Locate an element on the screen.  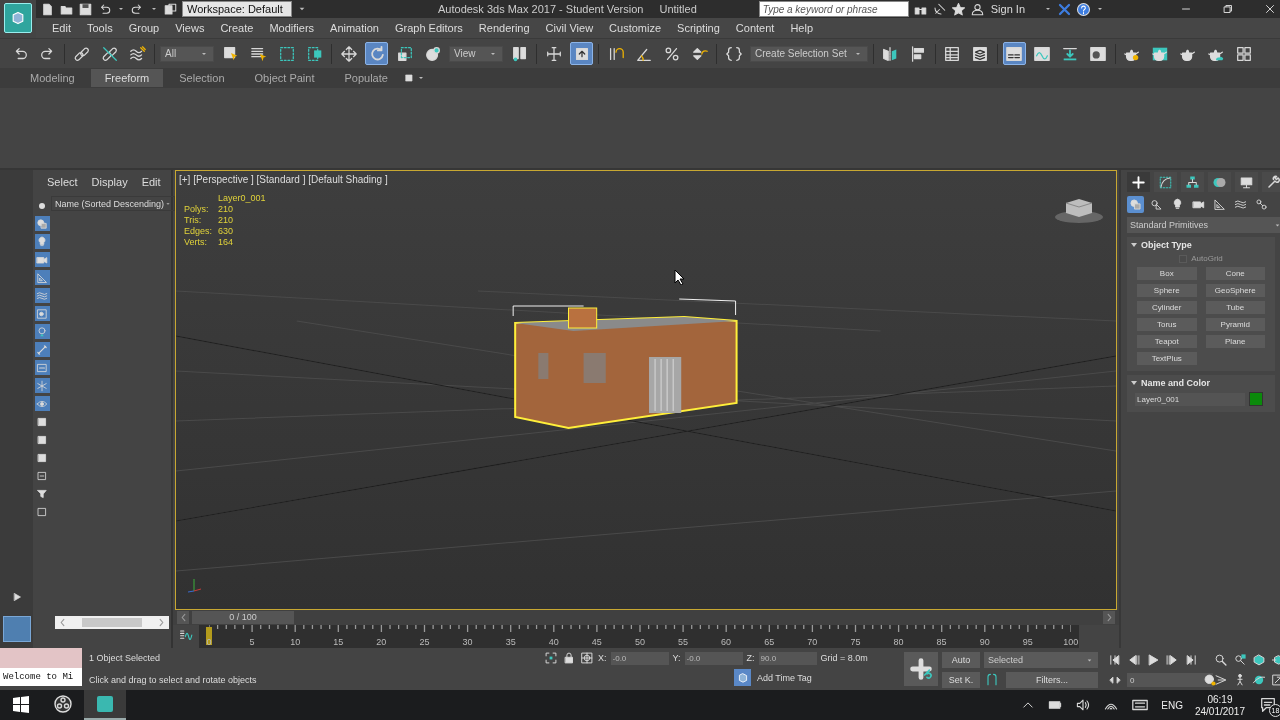
frame-number: 95 is located at coordinates (1027, 642).